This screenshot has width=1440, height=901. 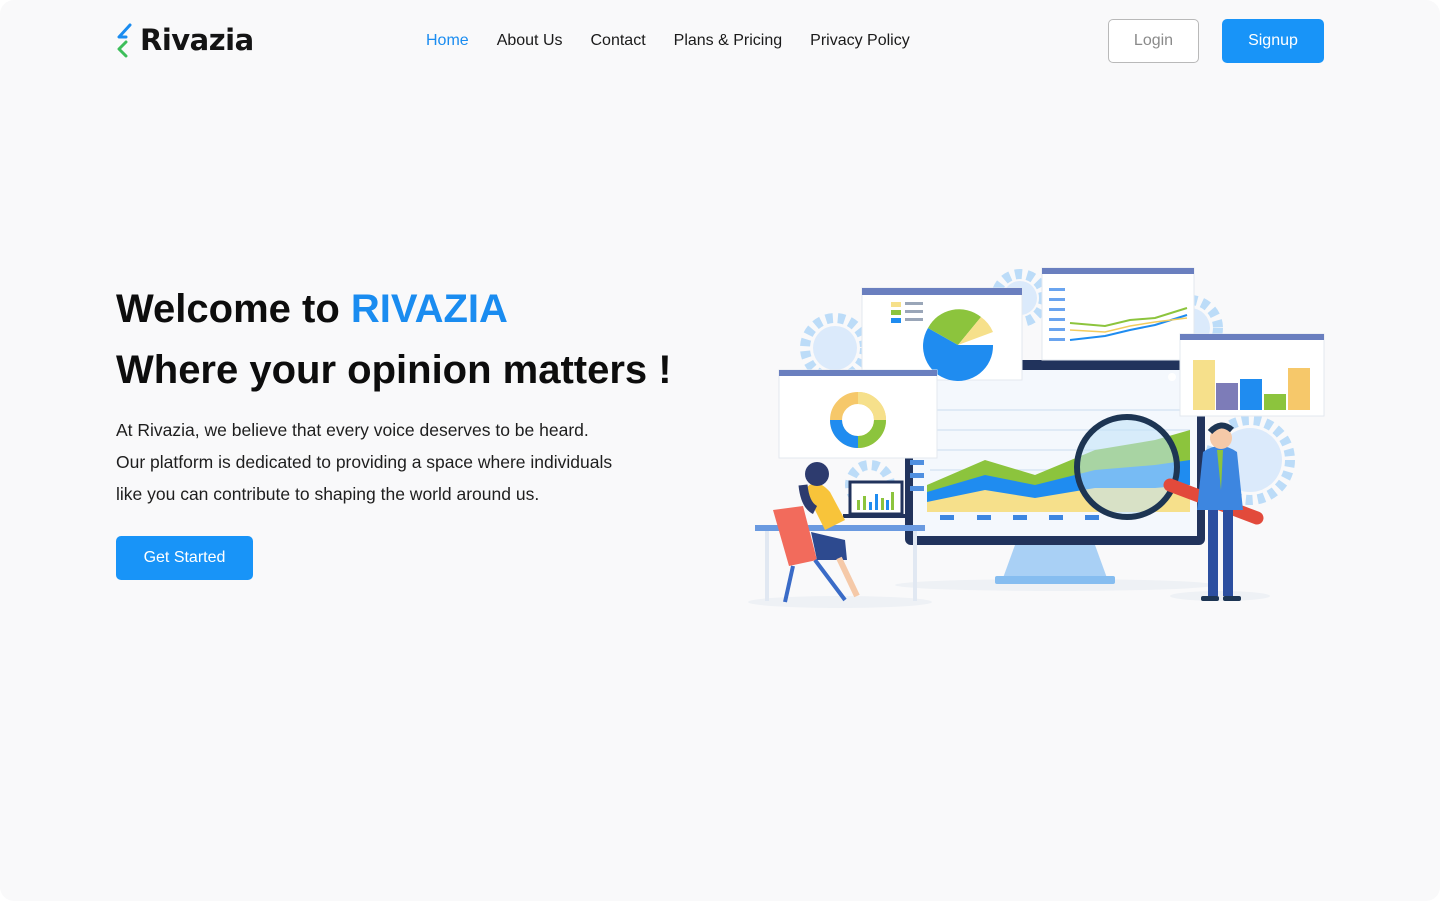 I want to click on hero-title-prefix: Welcome to, so click(x=233, y=309).